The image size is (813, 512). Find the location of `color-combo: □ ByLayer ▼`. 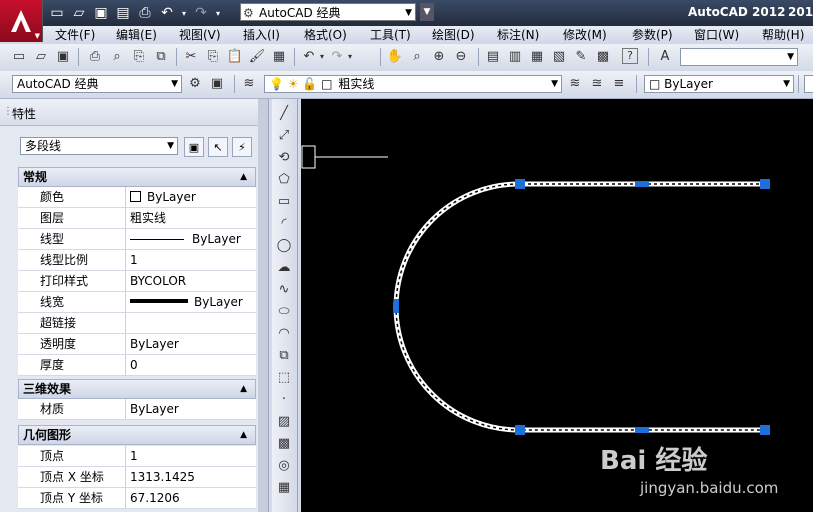

color-combo: □ ByLayer ▼ is located at coordinates (719, 84).